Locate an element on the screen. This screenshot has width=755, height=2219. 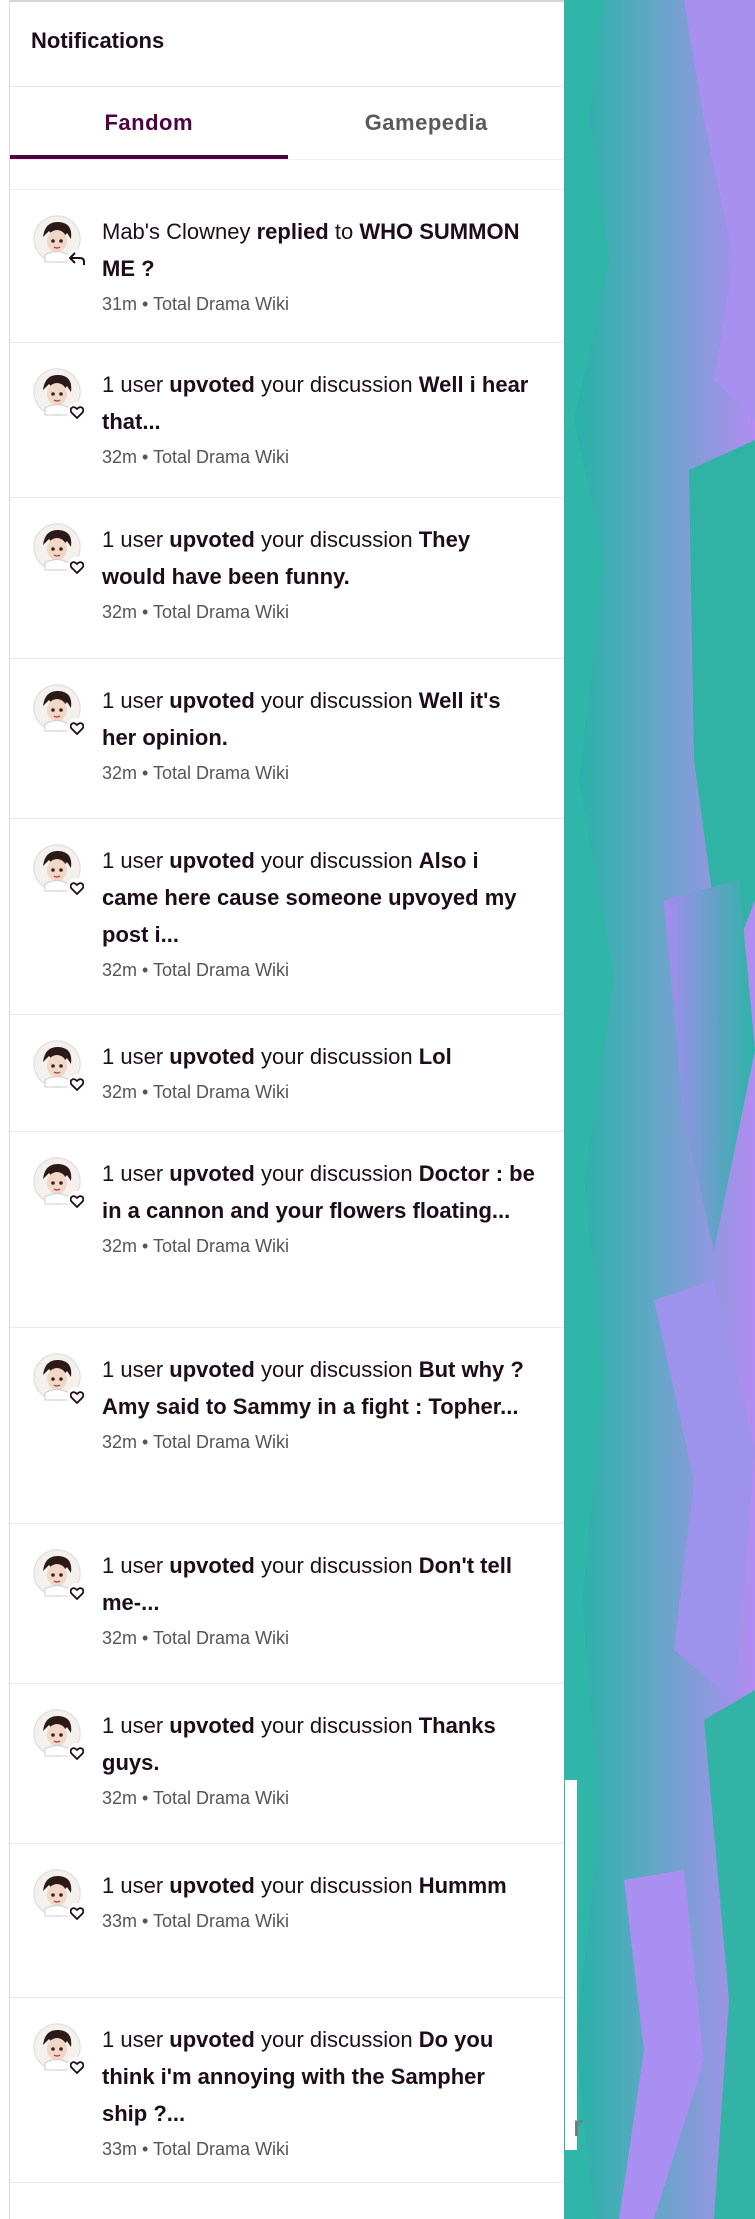
tab-gamepedia: Gamepedia is located at coordinates (427, 123).